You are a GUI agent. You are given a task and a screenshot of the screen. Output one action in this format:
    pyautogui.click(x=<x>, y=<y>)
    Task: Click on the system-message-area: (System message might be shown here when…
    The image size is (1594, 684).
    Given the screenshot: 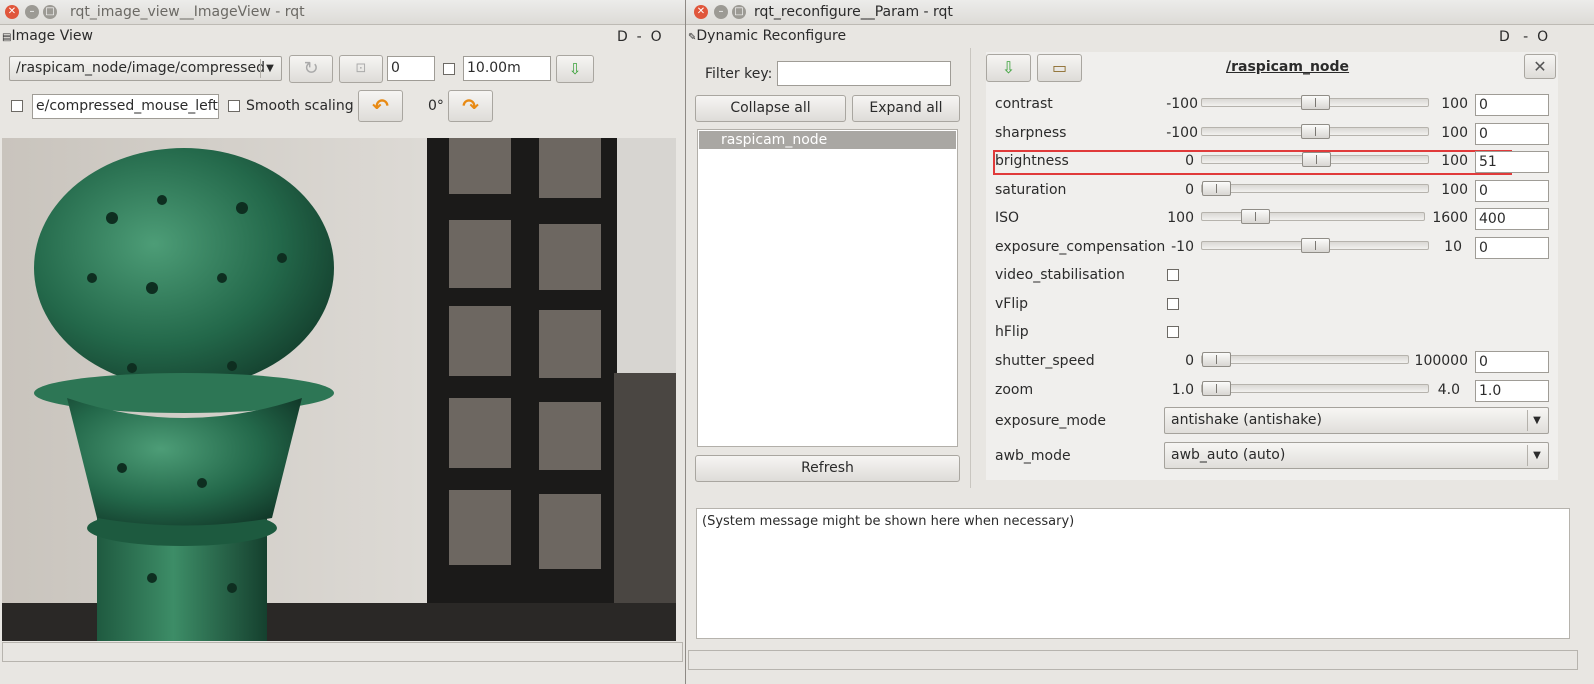 What is the action you would take?
    pyautogui.click(x=1133, y=573)
    